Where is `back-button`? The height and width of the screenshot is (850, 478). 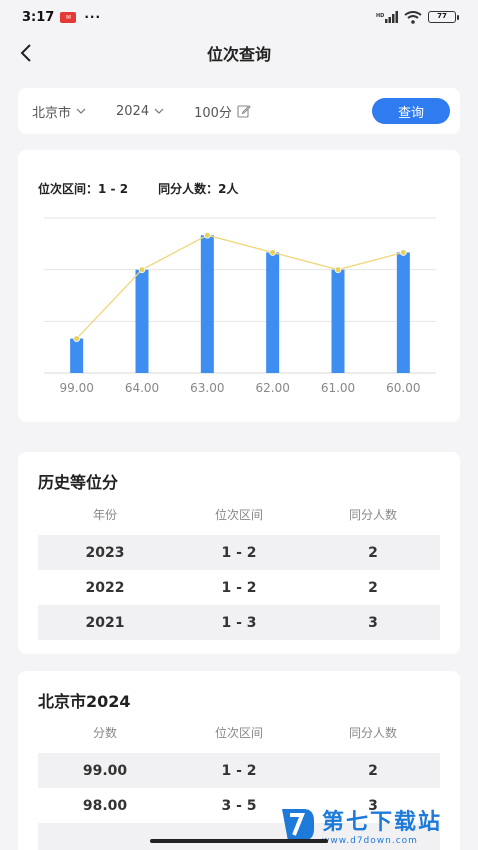 back-button is located at coordinates (26, 53).